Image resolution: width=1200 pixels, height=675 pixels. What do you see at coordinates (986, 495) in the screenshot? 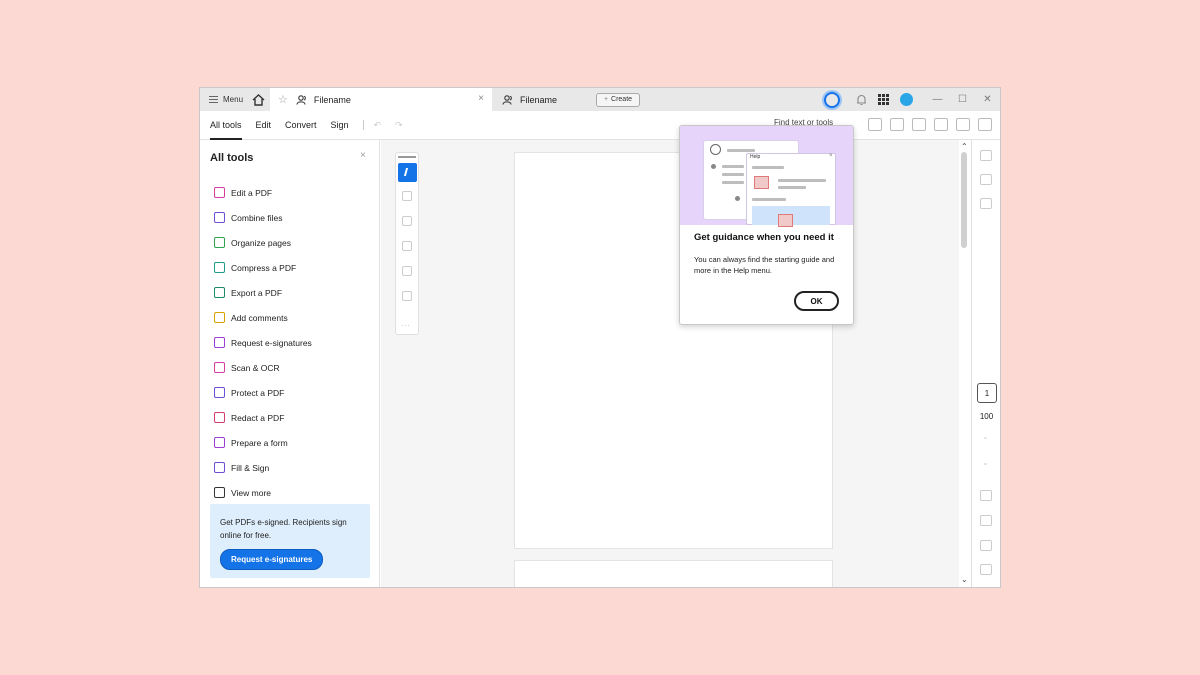
I see `rotate-icon` at bounding box center [986, 495].